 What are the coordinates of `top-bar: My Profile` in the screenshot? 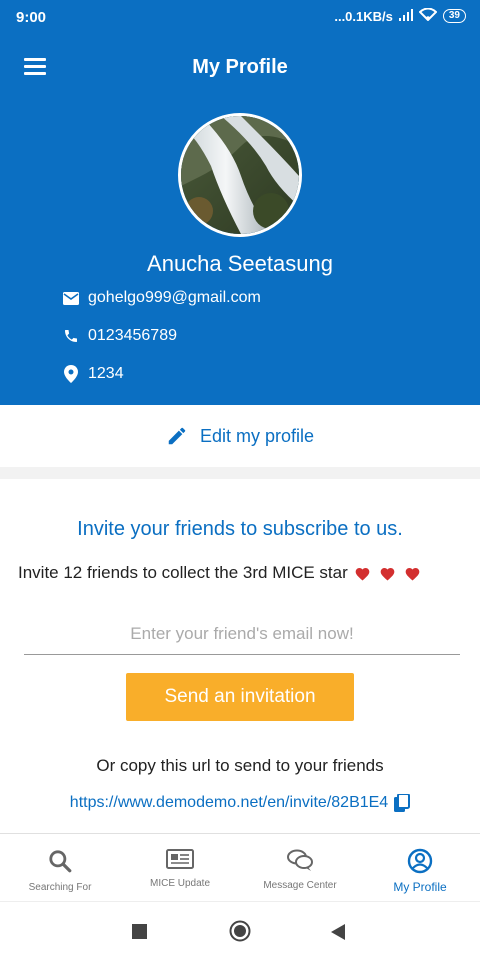 It's located at (240, 69).